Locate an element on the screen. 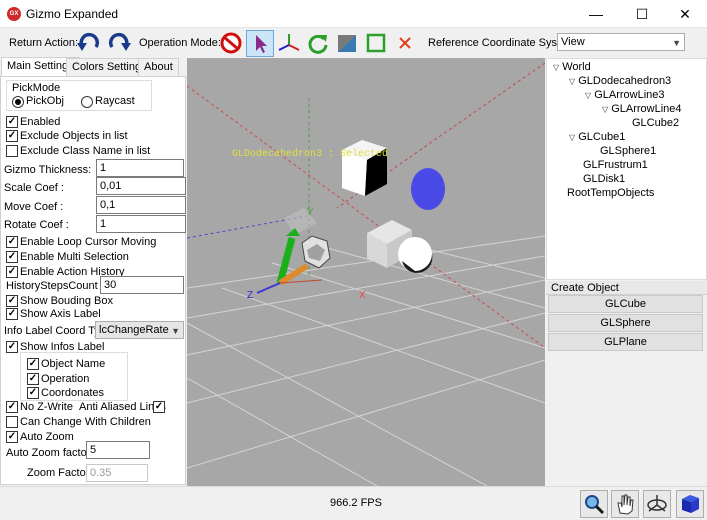  action-history-checkbox: ✓ is located at coordinates (12, 272).